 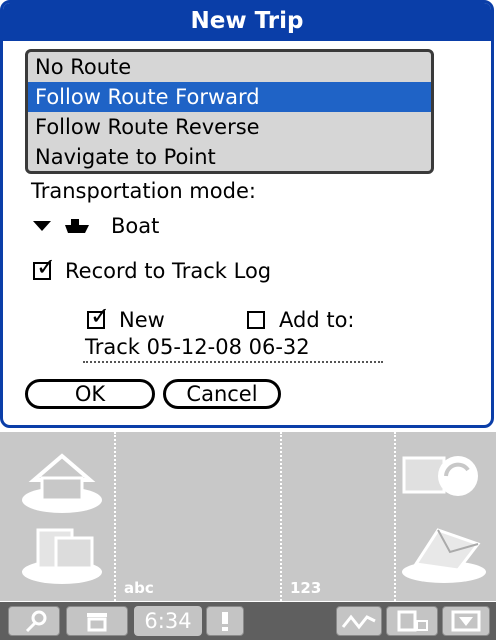 What do you see at coordinates (256, 320) in the screenshot?
I see `add-to-track-checkbox` at bounding box center [256, 320].